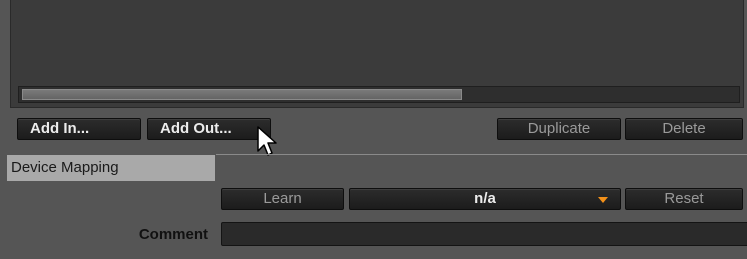  I want to click on duplicate-button: Duplicate, so click(559, 129).